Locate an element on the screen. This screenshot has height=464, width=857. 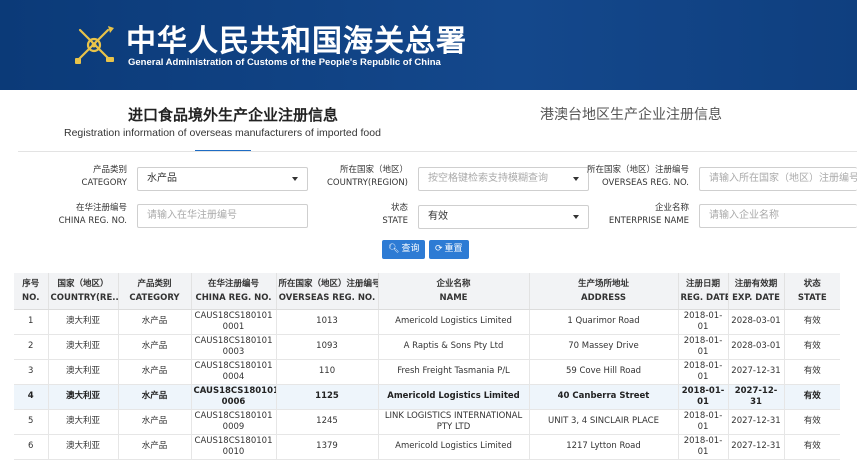
category-label: 产品类别 CATEGORY is located at coordinates (104, 176).